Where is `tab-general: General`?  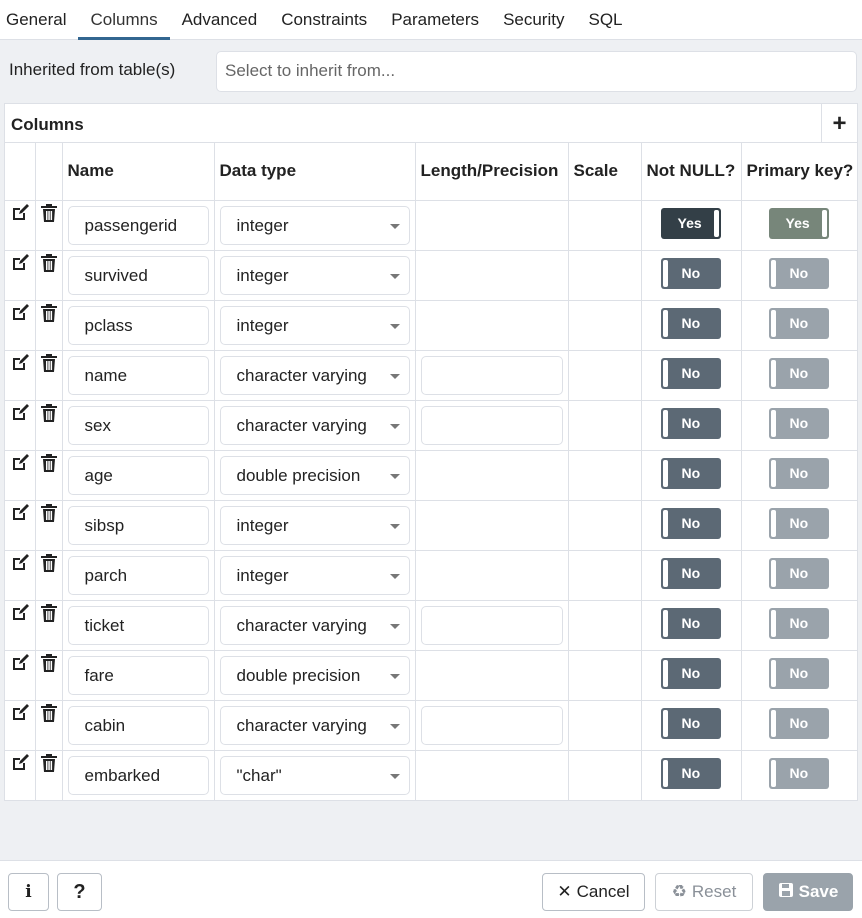 tab-general: General is located at coordinates (39, 19).